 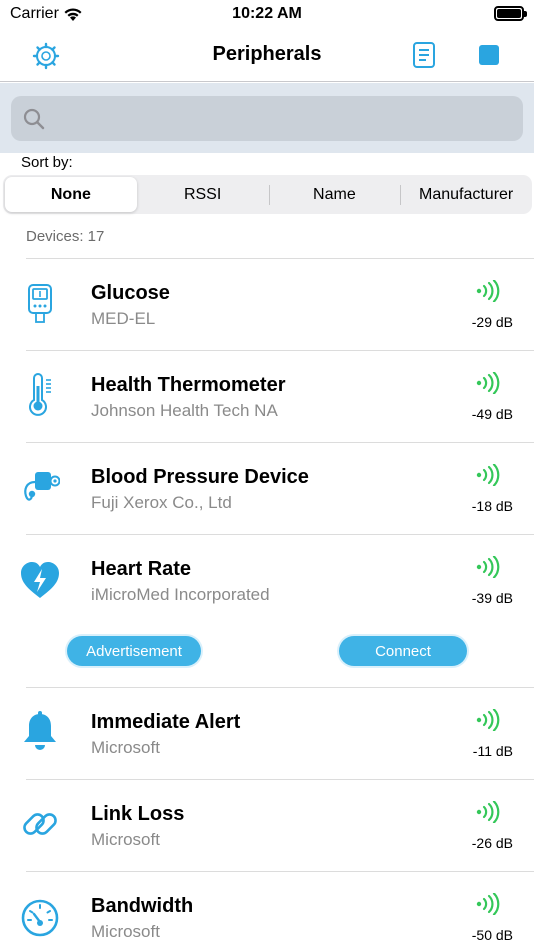 I want to click on navigation-bar: Peripherals, so click(x=267, y=56).